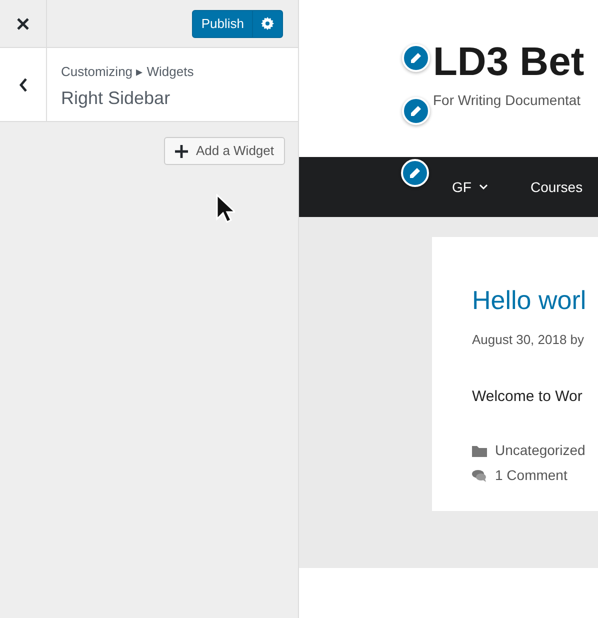 The height and width of the screenshot is (618, 598). Describe the element at coordinates (535, 300) in the screenshot. I see `post-title-link: Hello worl` at that location.